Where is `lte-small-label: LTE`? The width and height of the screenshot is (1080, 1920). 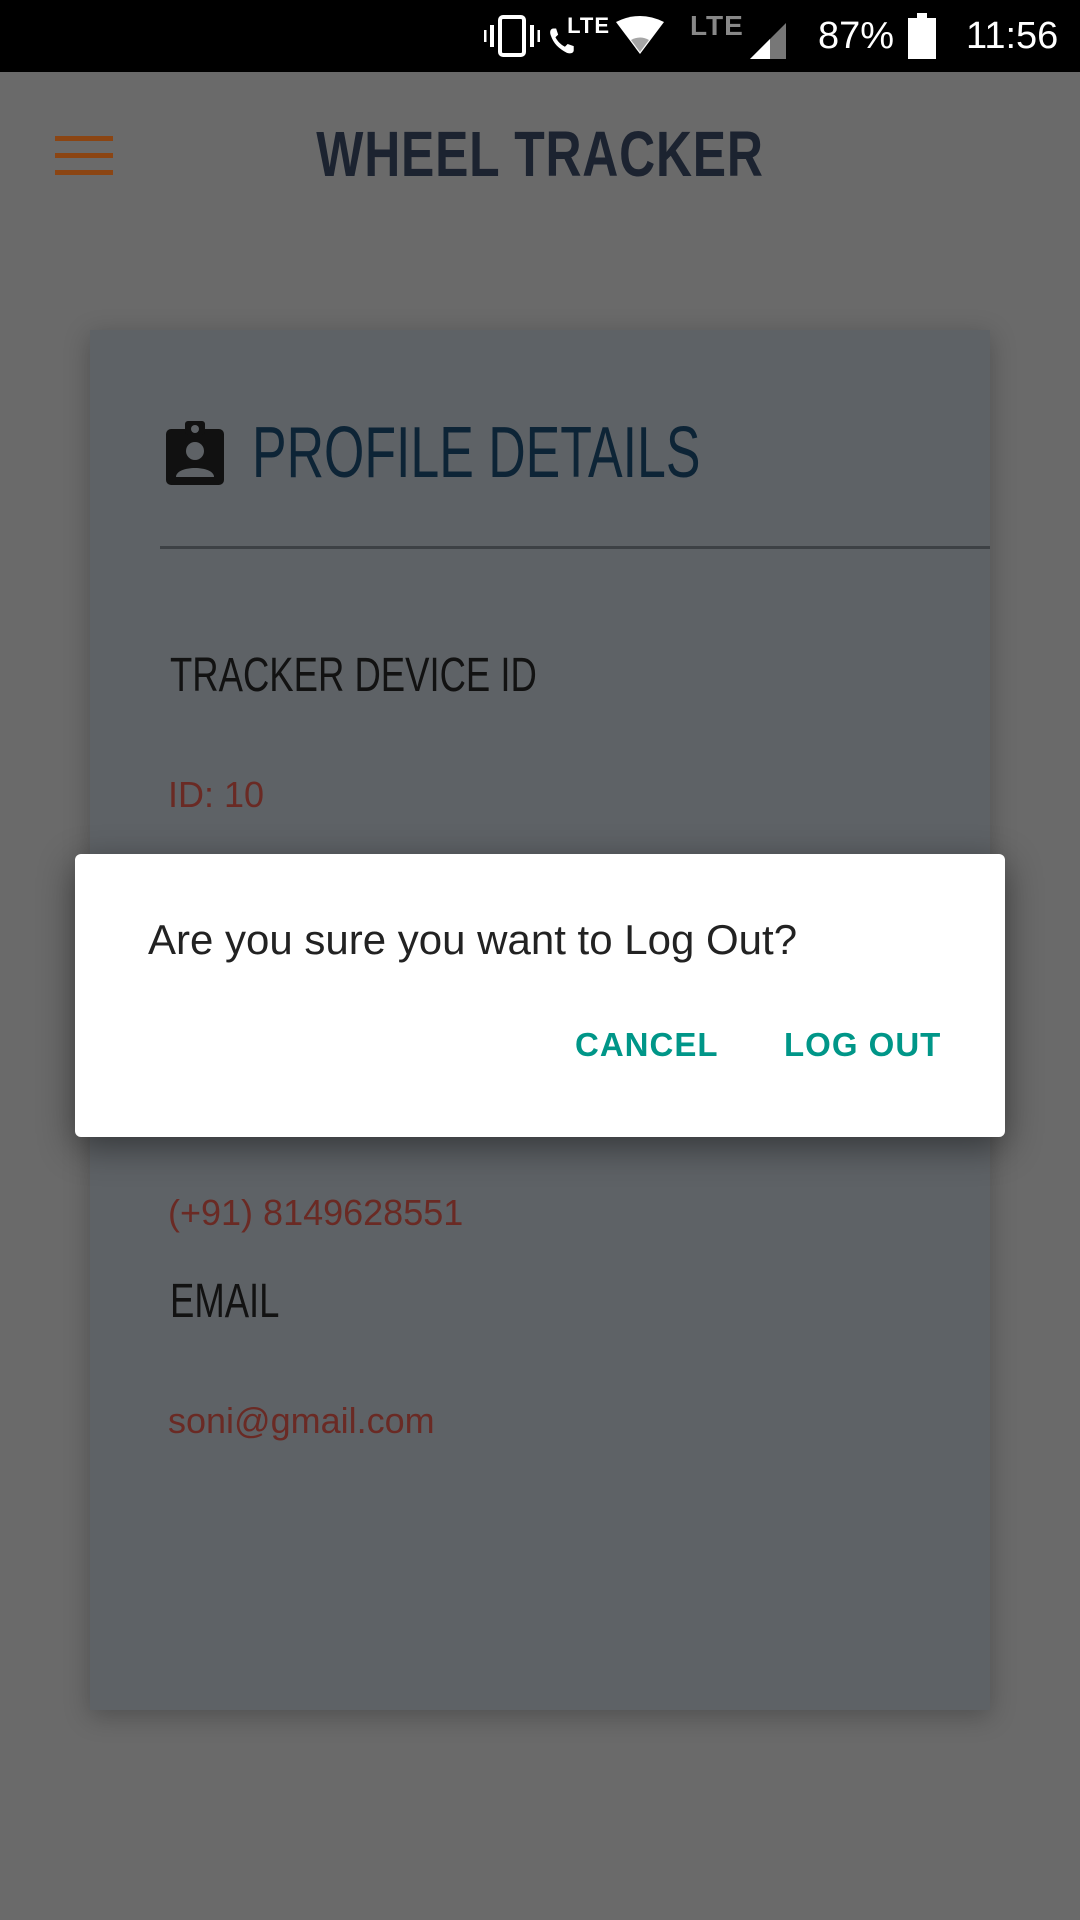
lte-small-label: LTE is located at coordinates (588, 25).